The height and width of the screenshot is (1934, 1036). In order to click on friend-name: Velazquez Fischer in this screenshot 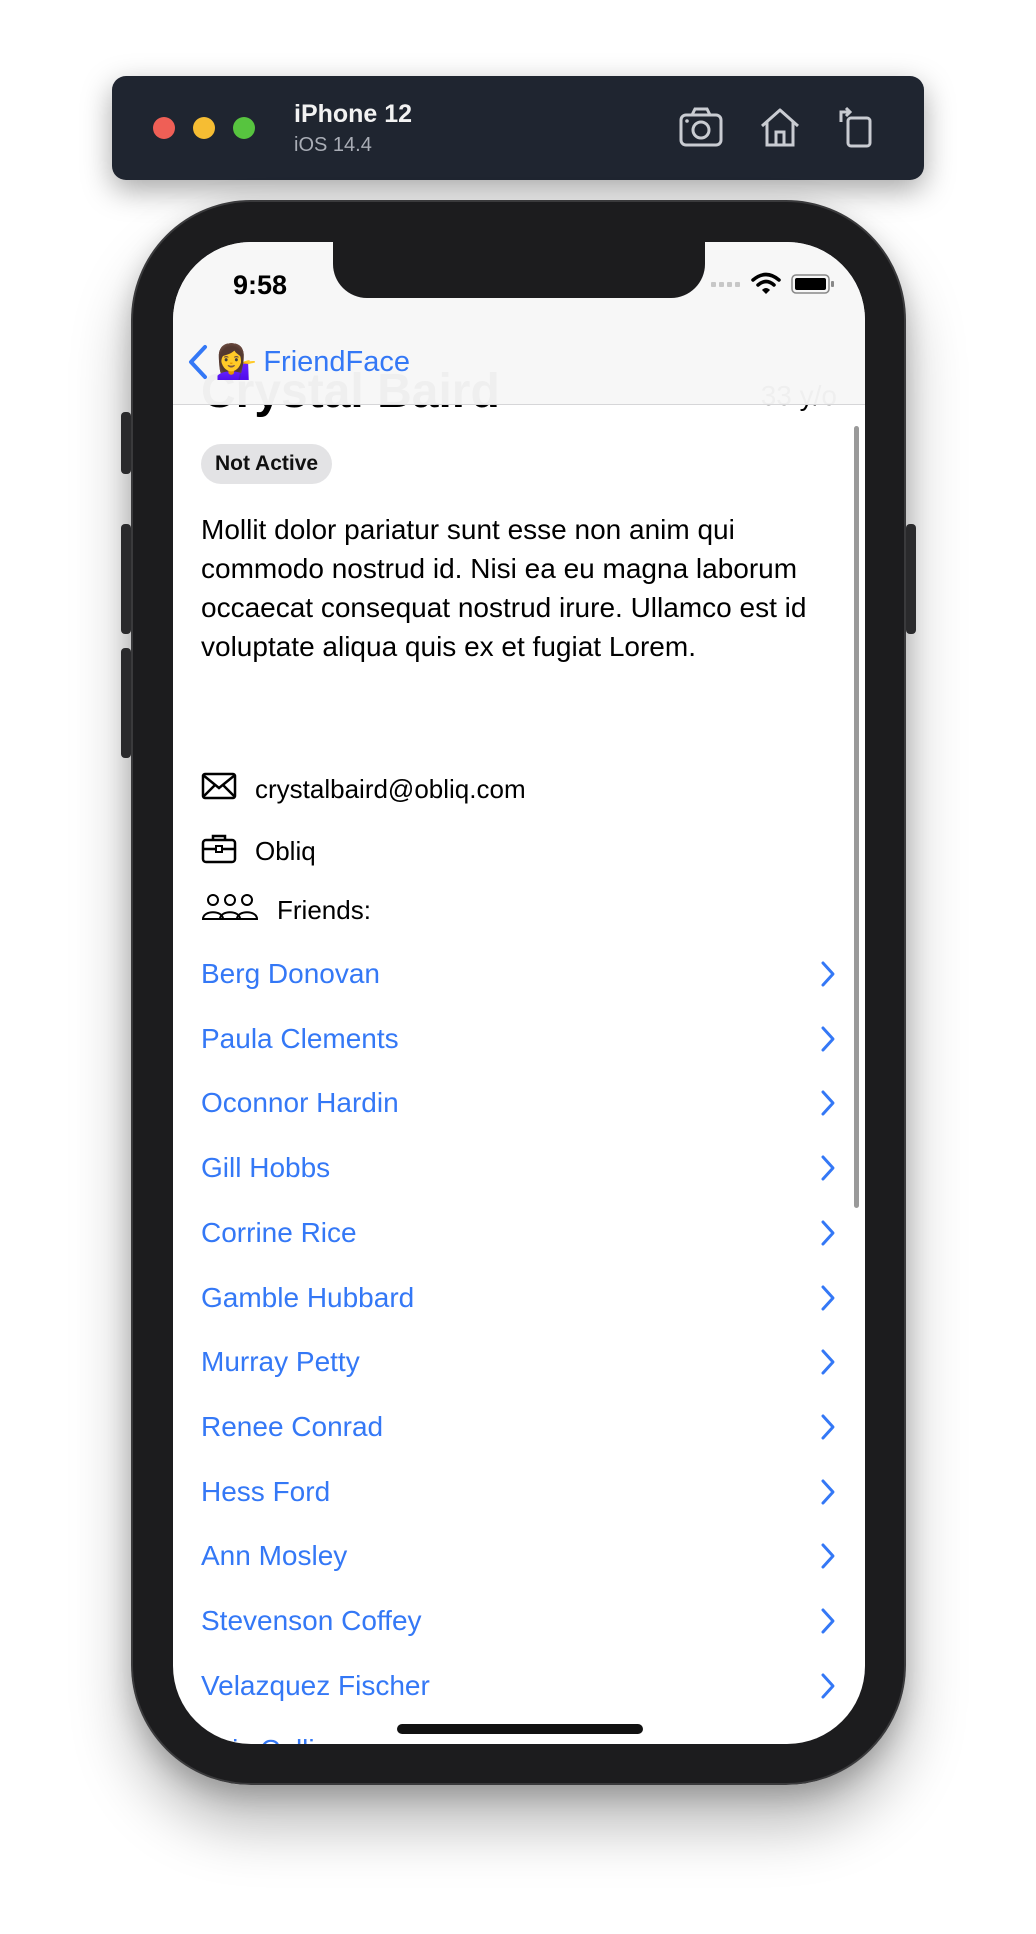, I will do `click(315, 1685)`.